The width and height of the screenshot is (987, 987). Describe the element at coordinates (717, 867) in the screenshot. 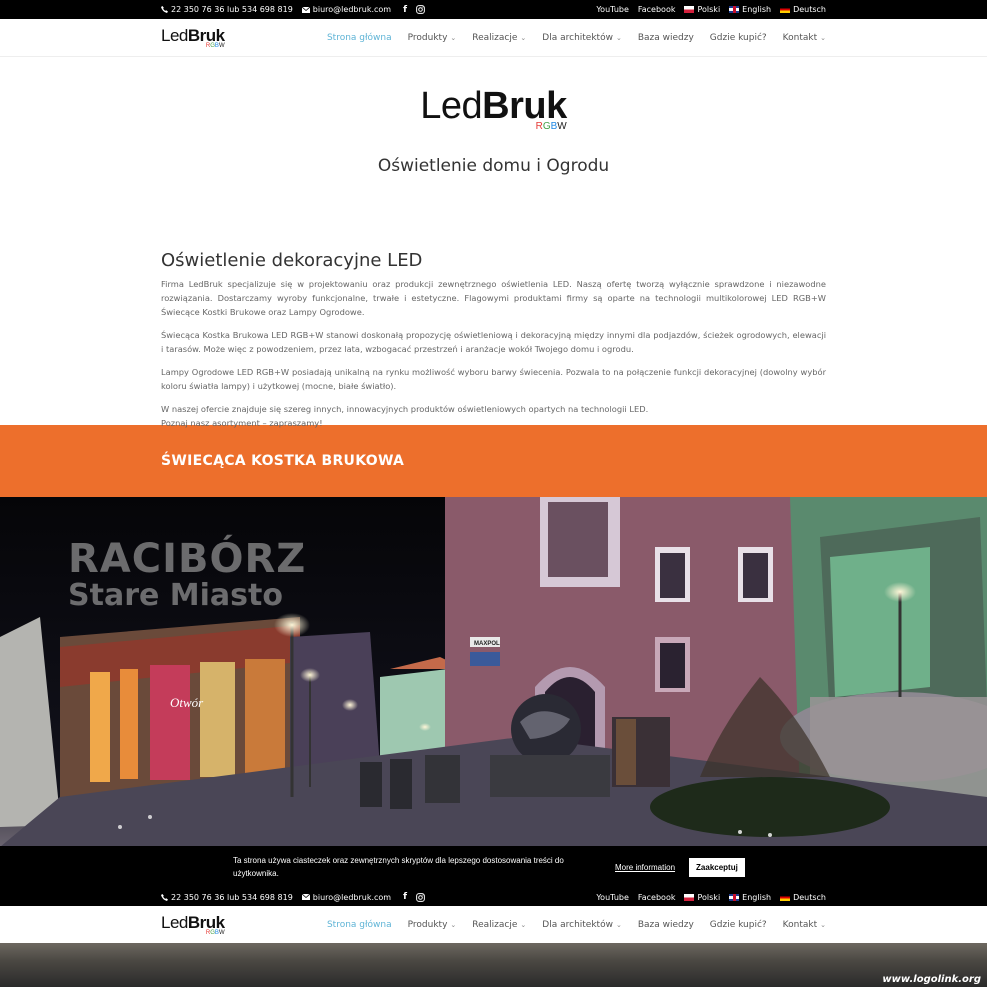

I see `cookie-accept-button: Zaakceptuj` at that location.